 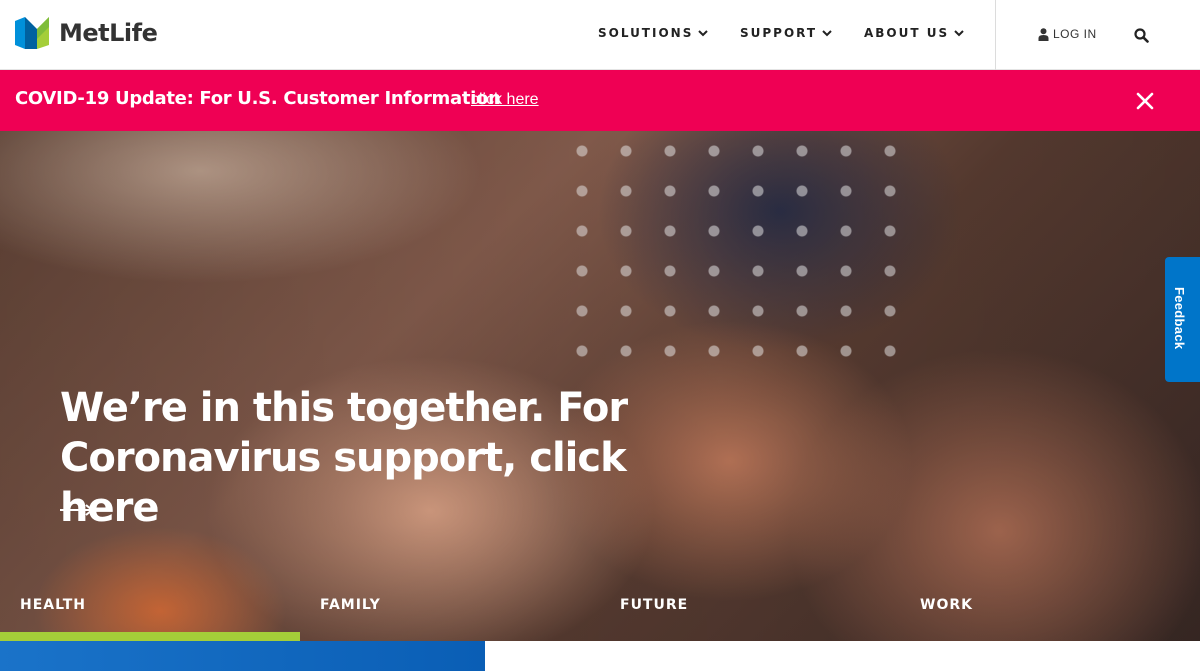 I want to click on nav-about-us: ABOUT US, so click(x=914, y=33).